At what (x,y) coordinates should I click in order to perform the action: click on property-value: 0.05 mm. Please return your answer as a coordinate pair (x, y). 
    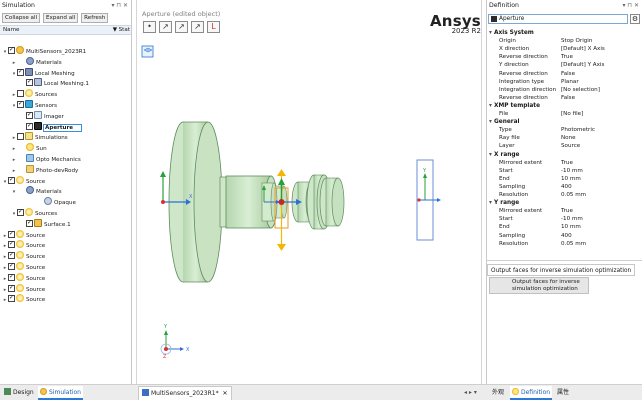
    Looking at the image, I should click on (601, 244).